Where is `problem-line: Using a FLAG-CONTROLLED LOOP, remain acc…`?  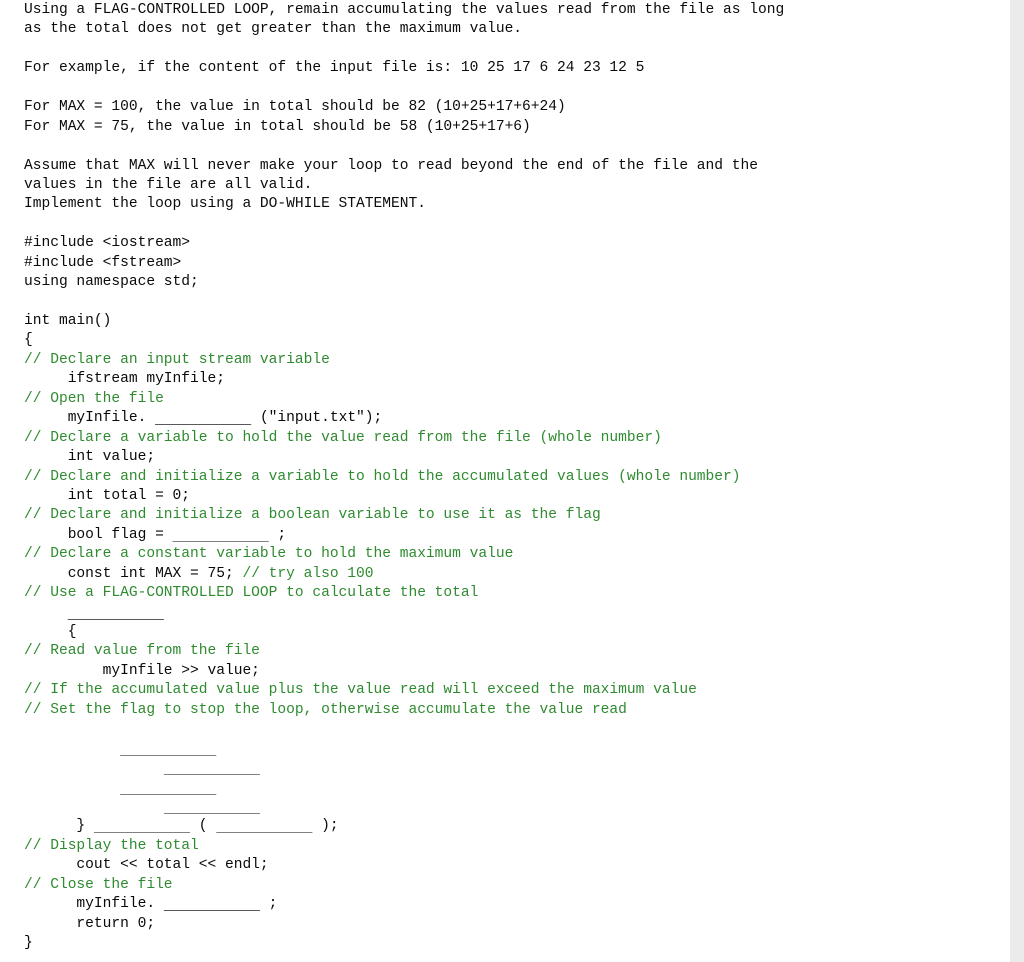 problem-line: Using a FLAG-CONTROLLED LOOP, remain acc… is located at coordinates (404, 10).